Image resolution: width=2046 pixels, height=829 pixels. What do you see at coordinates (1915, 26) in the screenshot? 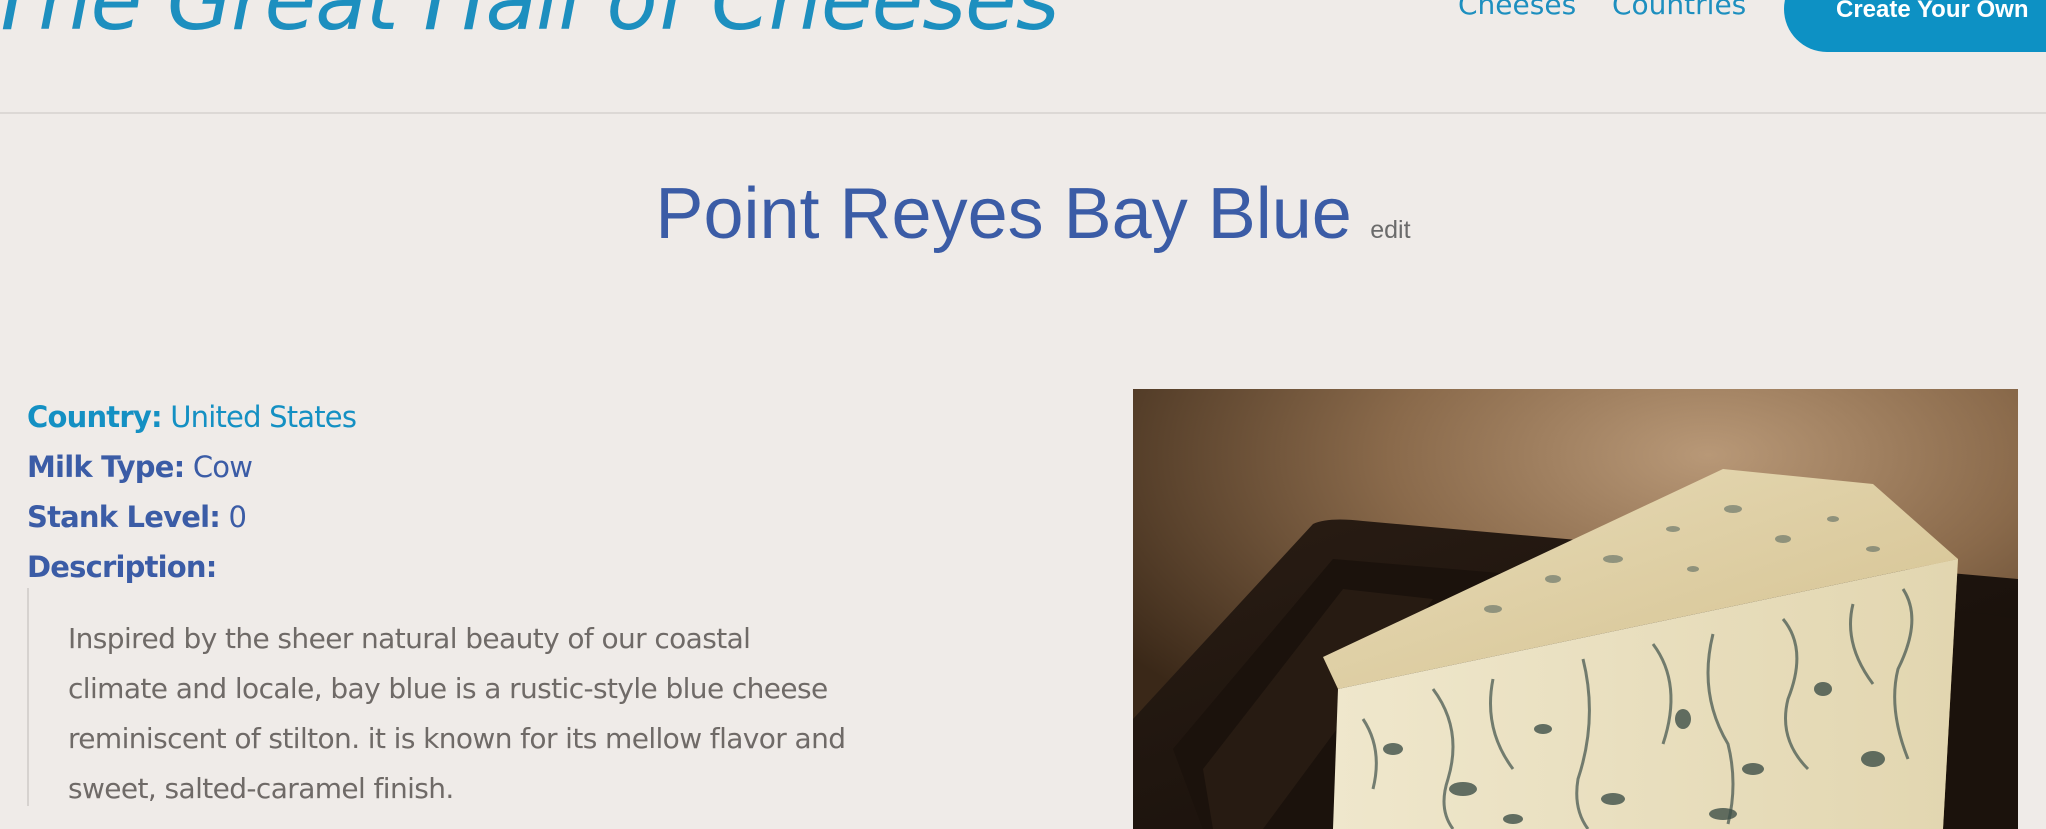
I see `create-your-own-button: Create Your Own` at bounding box center [1915, 26].